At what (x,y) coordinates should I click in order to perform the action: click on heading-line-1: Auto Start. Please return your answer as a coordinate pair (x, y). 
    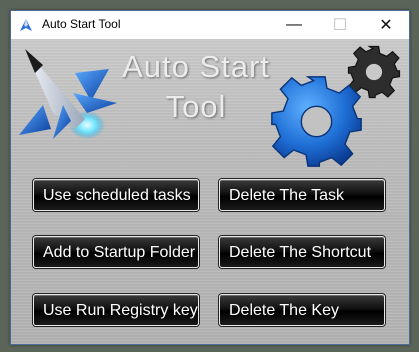
    Looking at the image, I should click on (196, 66).